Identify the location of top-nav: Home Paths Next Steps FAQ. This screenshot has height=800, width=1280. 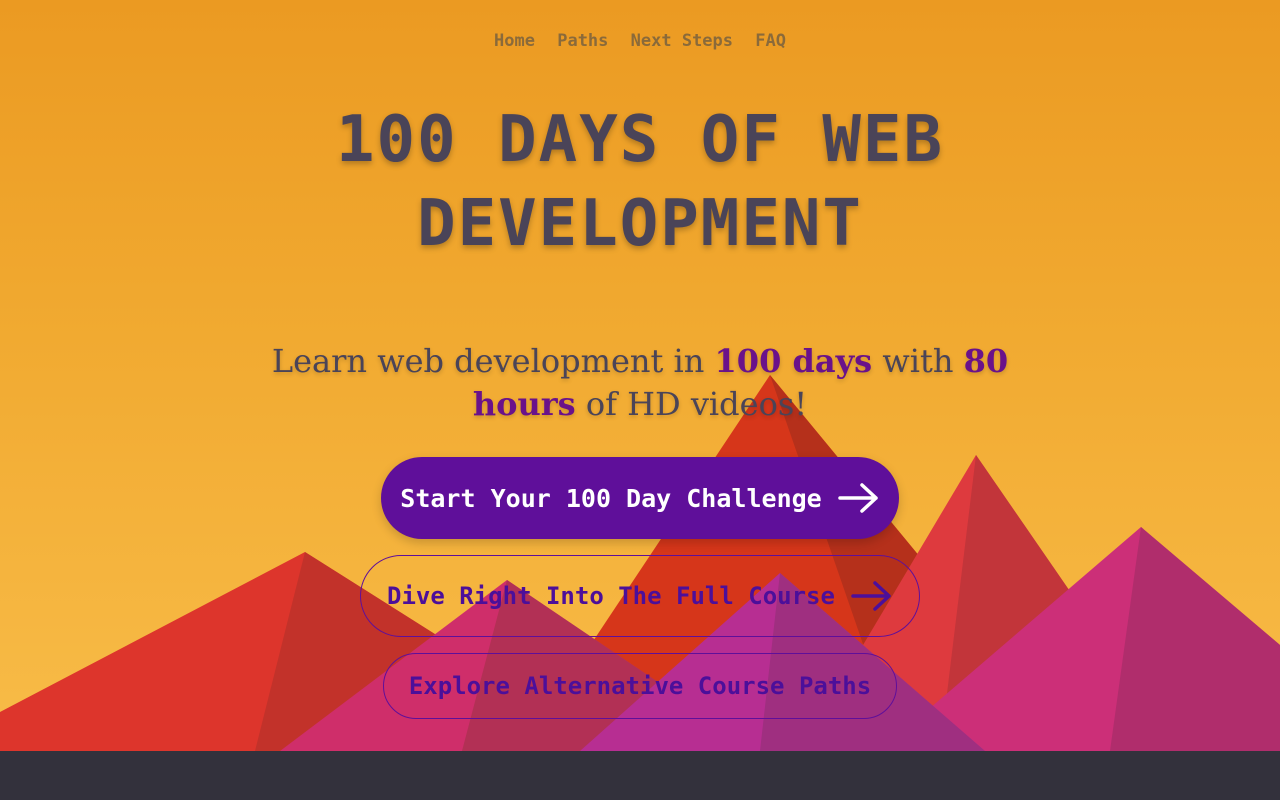
(640, 41).